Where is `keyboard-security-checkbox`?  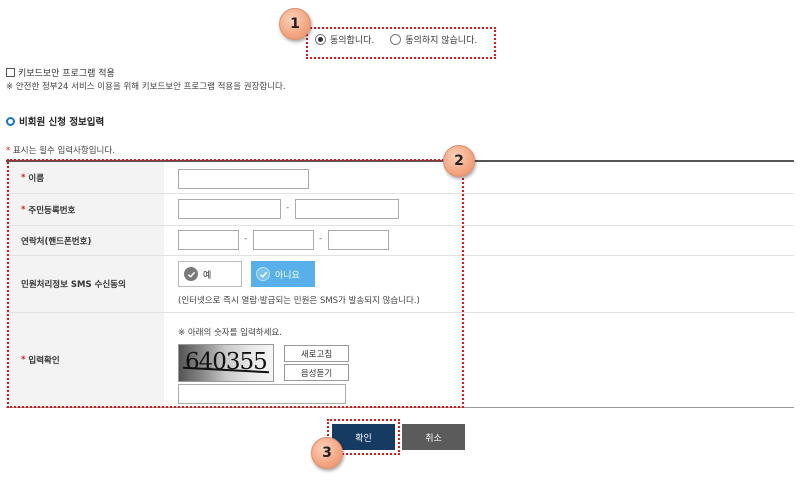
keyboard-security-checkbox is located at coordinates (10, 72).